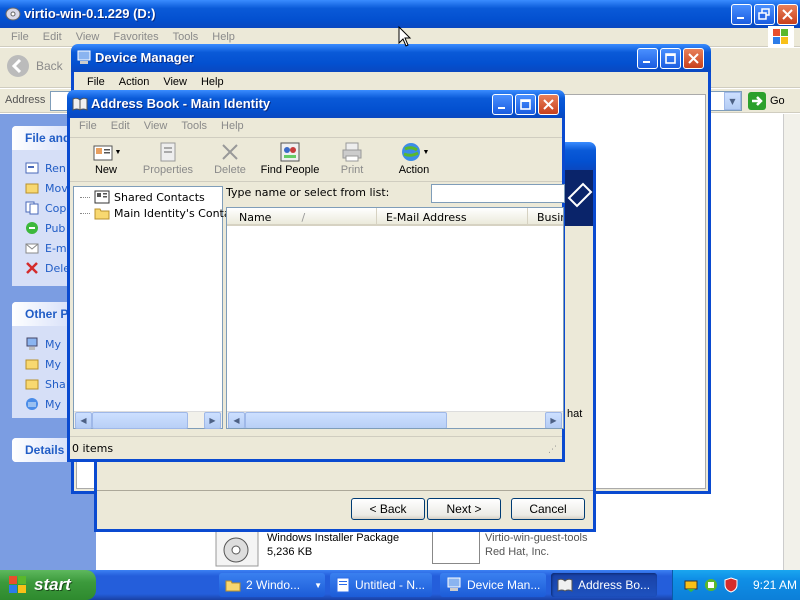  What do you see at coordinates (168, 158) in the screenshot?
I see `properties-button: Properties` at bounding box center [168, 158].